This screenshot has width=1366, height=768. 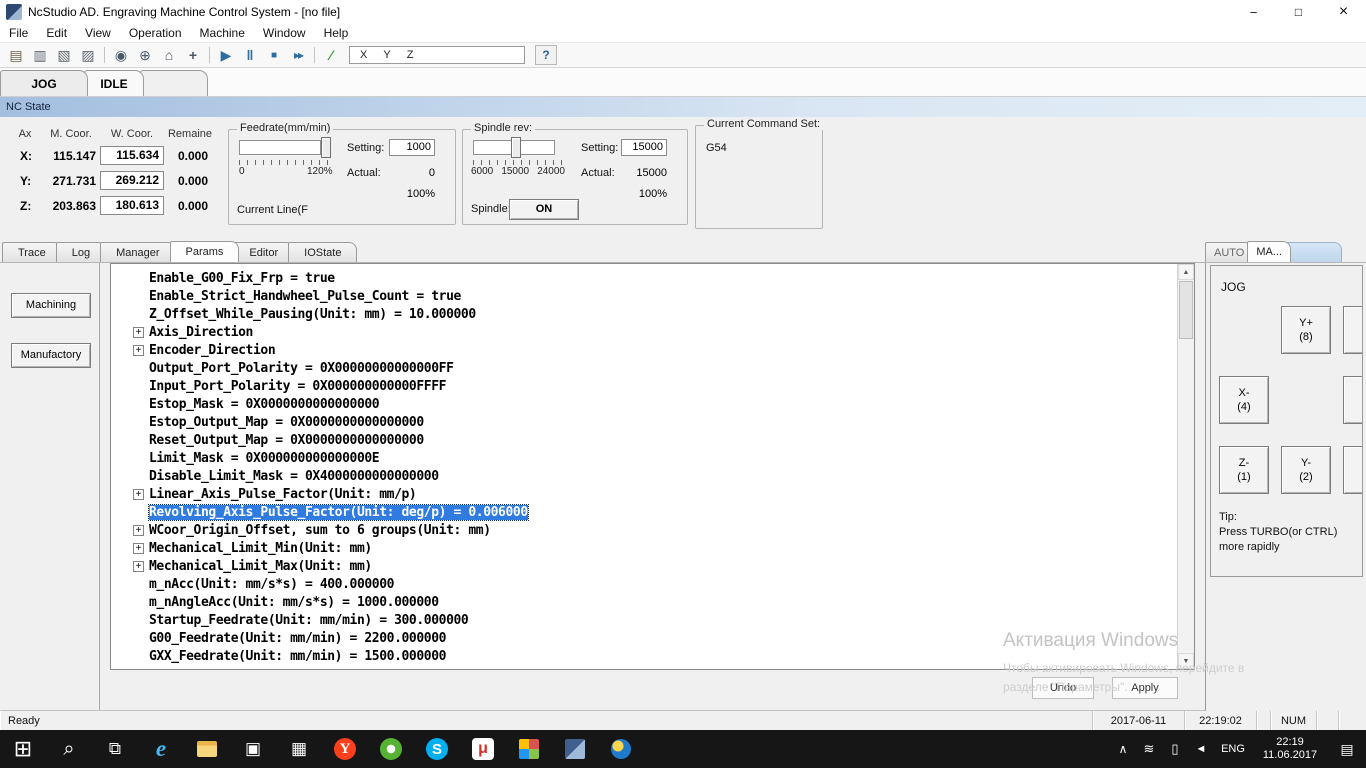 What do you see at coordinates (437, 749) in the screenshot?
I see `taskbar-item: S` at bounding box center [437, 749].